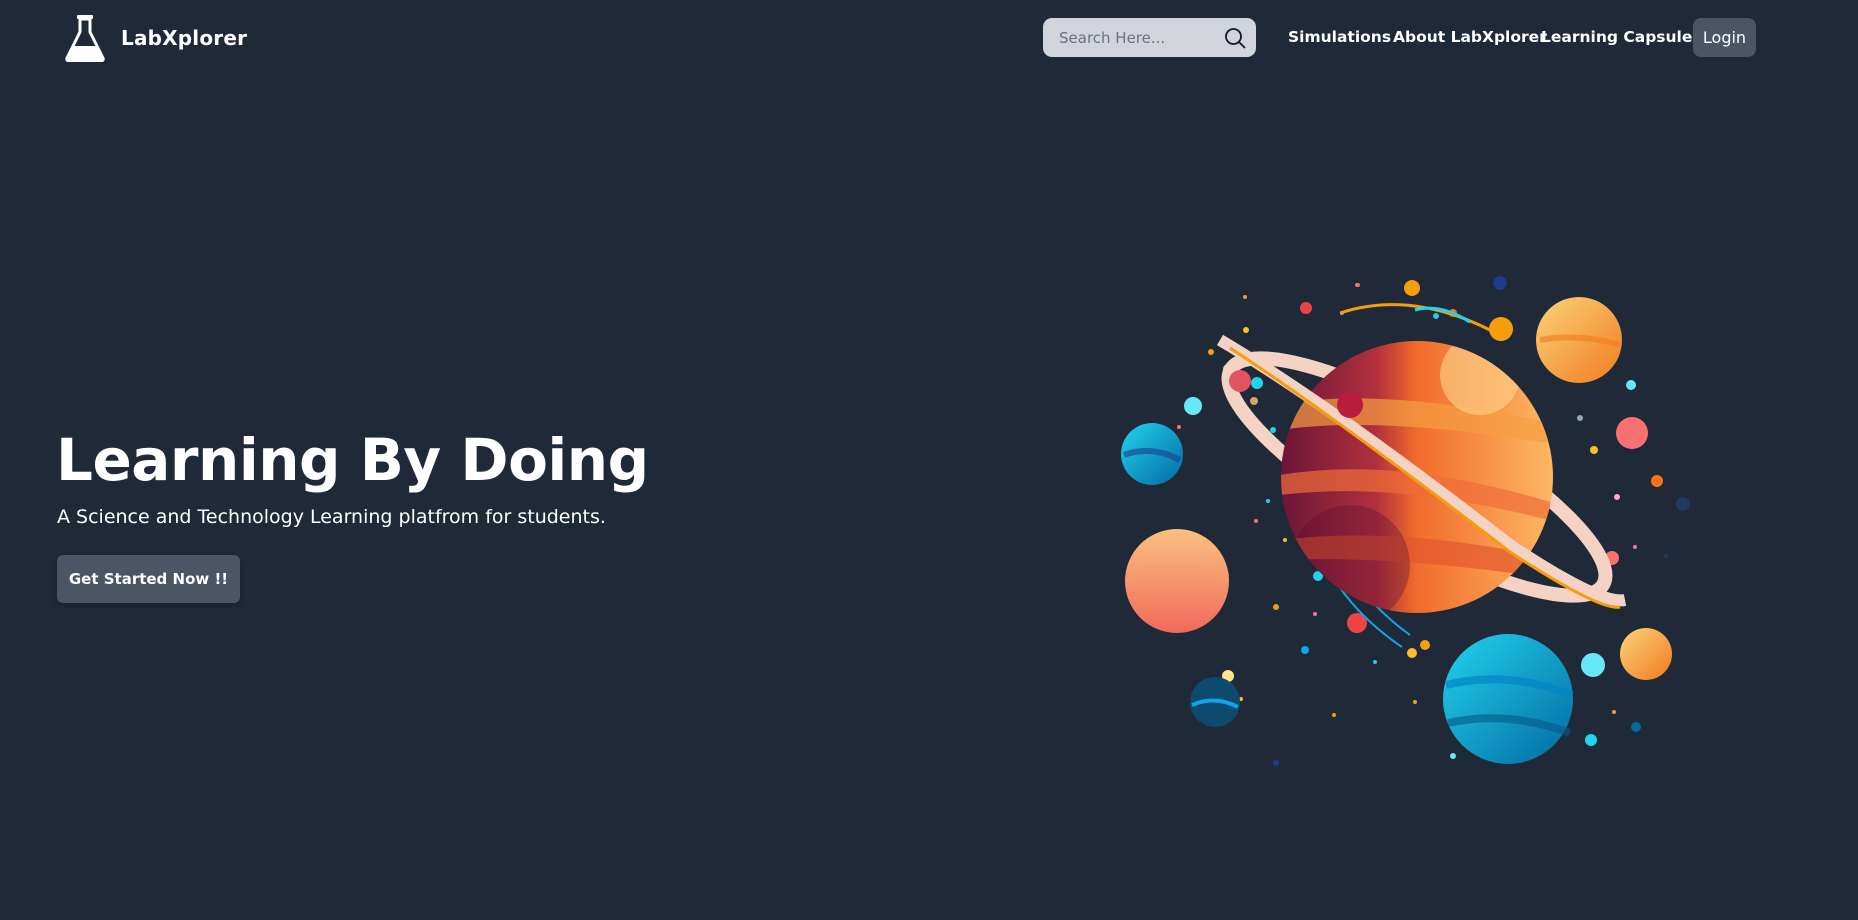 Image resolution: width=1858 pixels, height=920 pixels. What do you see at coordinates (148, 579) in the screenshot?
I see `get-started-button: Get Started Now !!` at bounding box center [148, 579].